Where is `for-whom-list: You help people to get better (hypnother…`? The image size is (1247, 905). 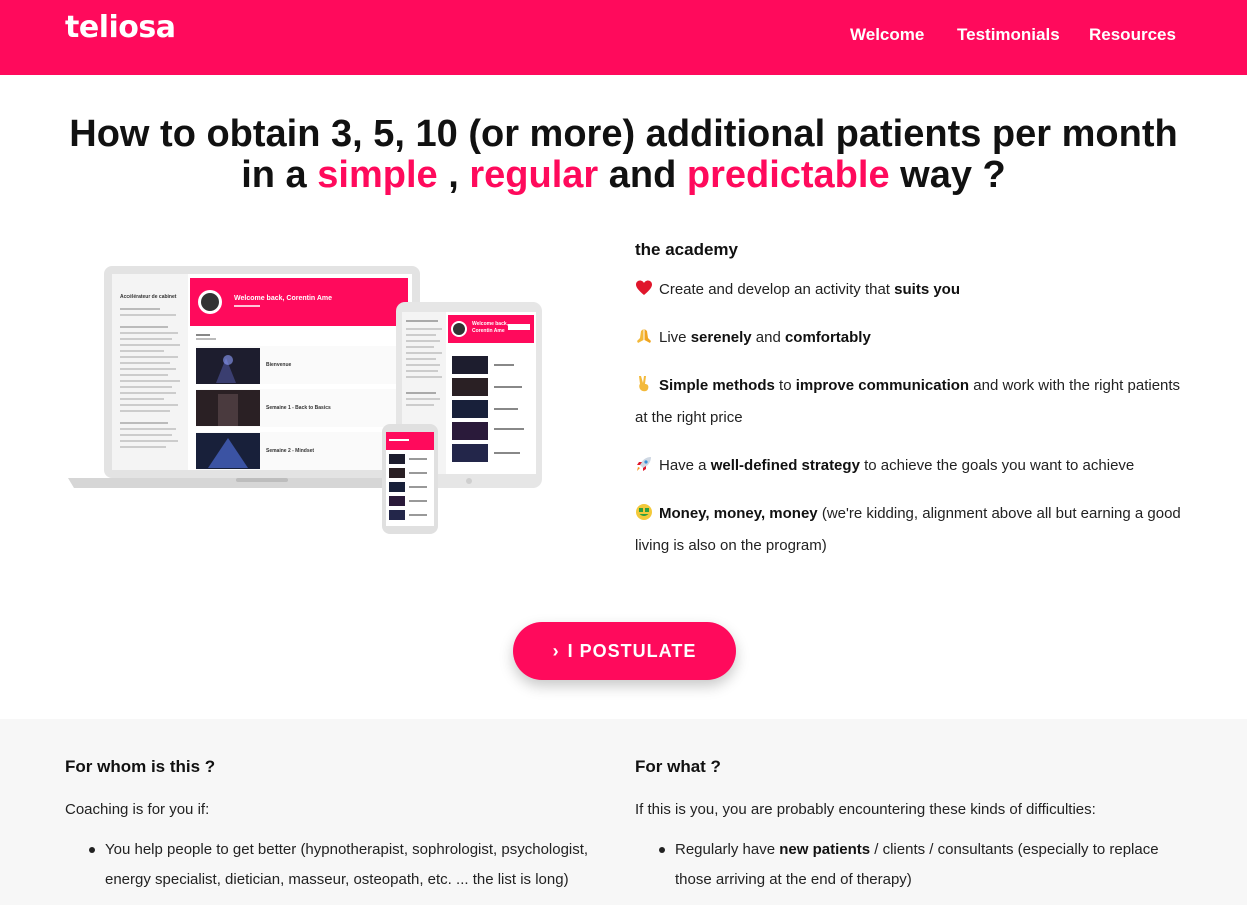 for-whom-list: You help people to get better (hypnother… is located at coordinates (345, 865).